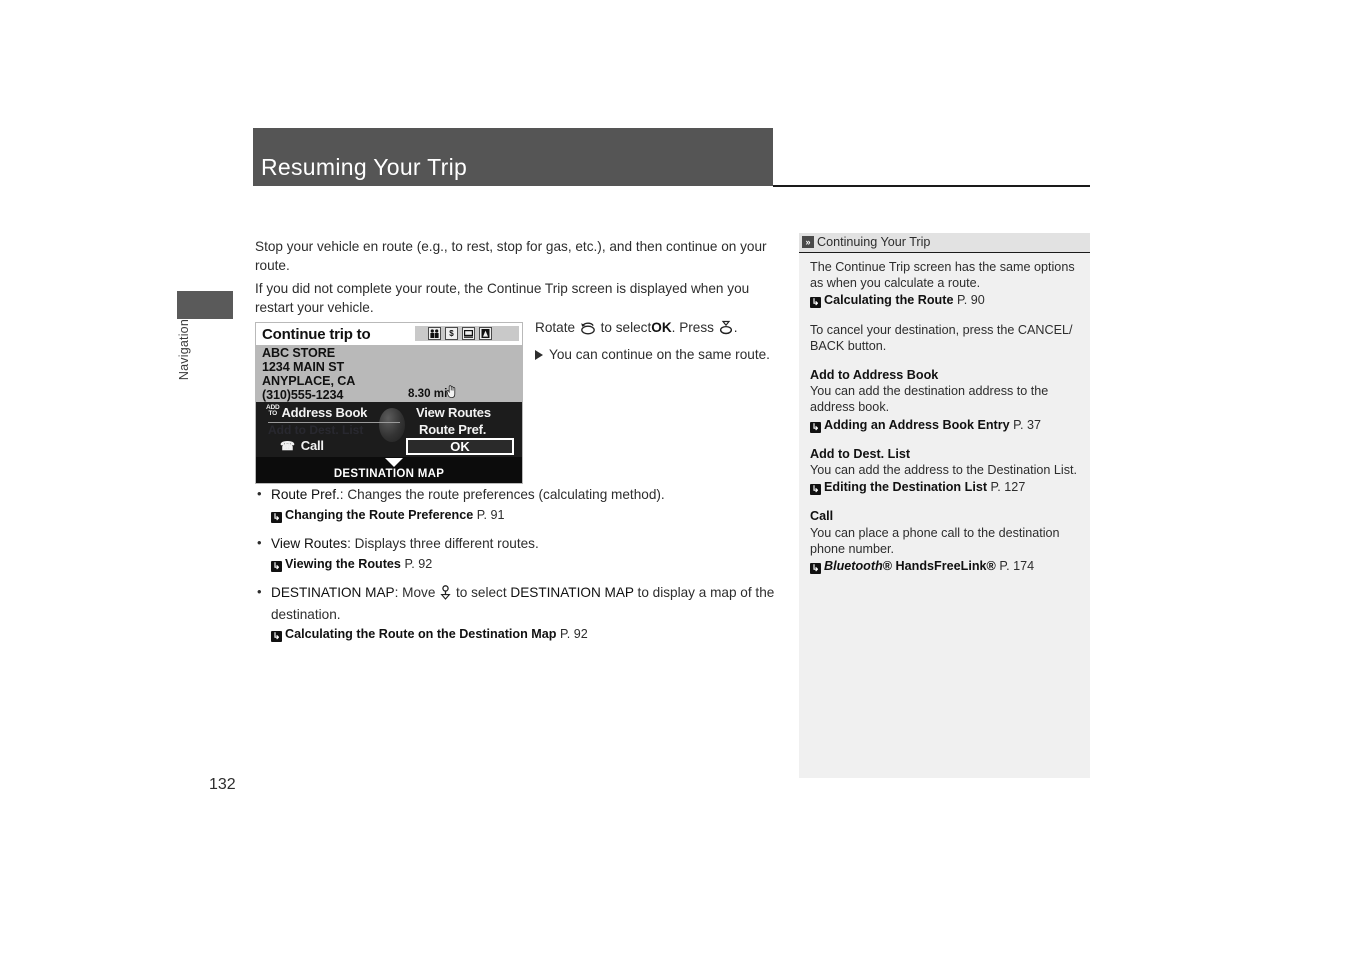  What do you see at coordinates (316, 430) in the screenshot?
I see `nav-button-dest-list-disabled: Add to Dest. List` at bounding box center [316, 430].